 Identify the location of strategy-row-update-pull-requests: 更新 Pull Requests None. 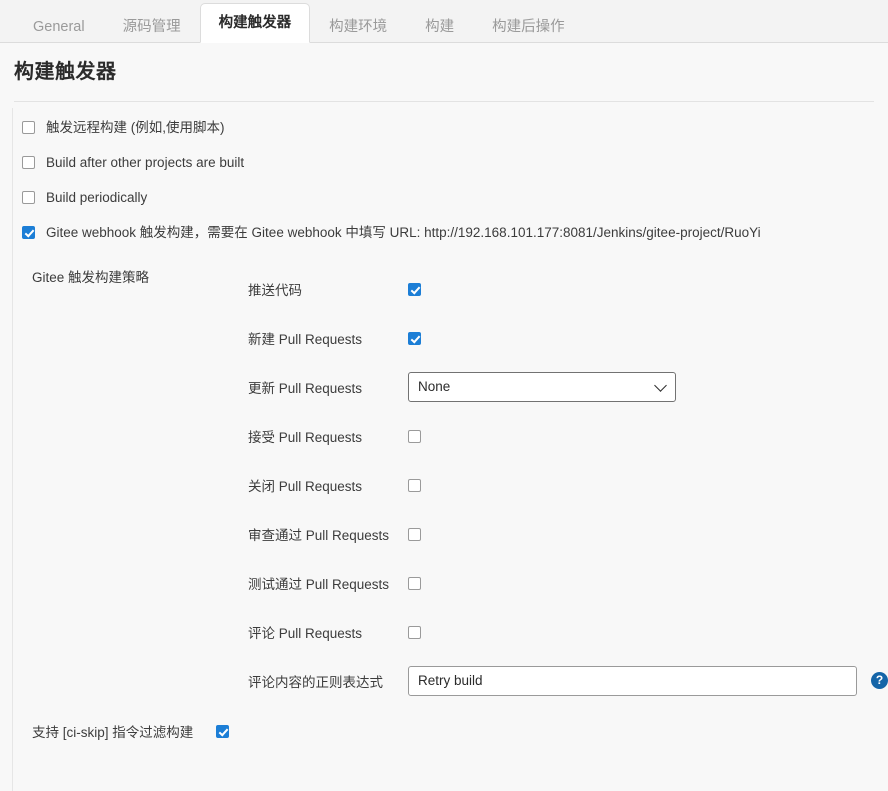
(568, 386).